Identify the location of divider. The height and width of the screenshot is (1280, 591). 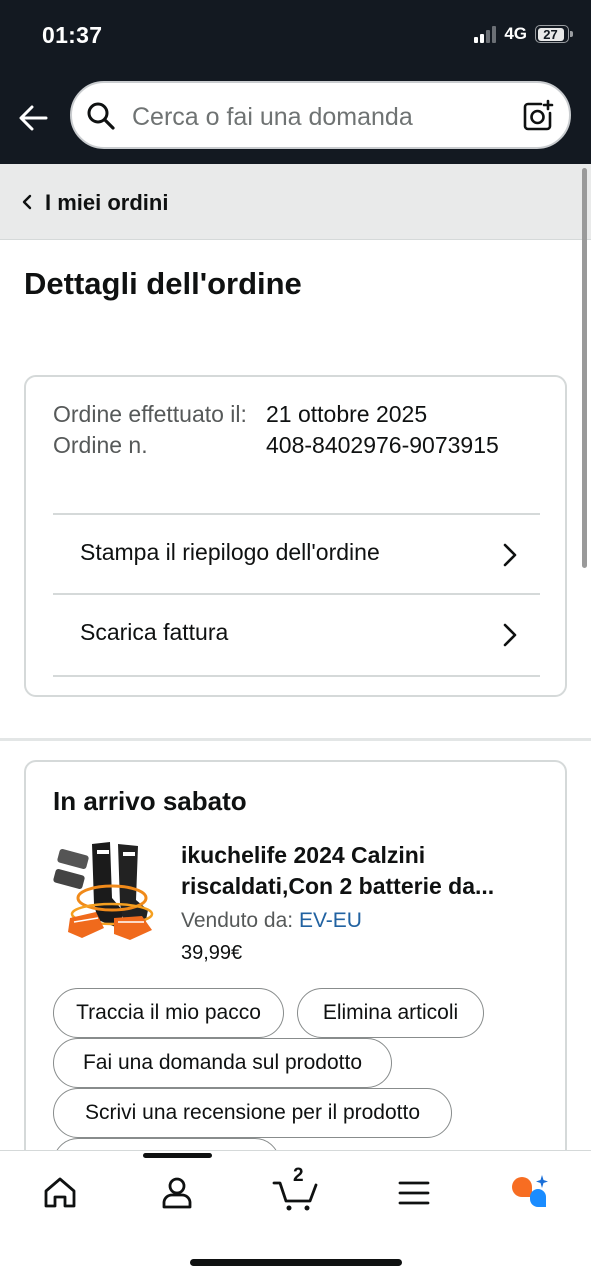
(296, 676).